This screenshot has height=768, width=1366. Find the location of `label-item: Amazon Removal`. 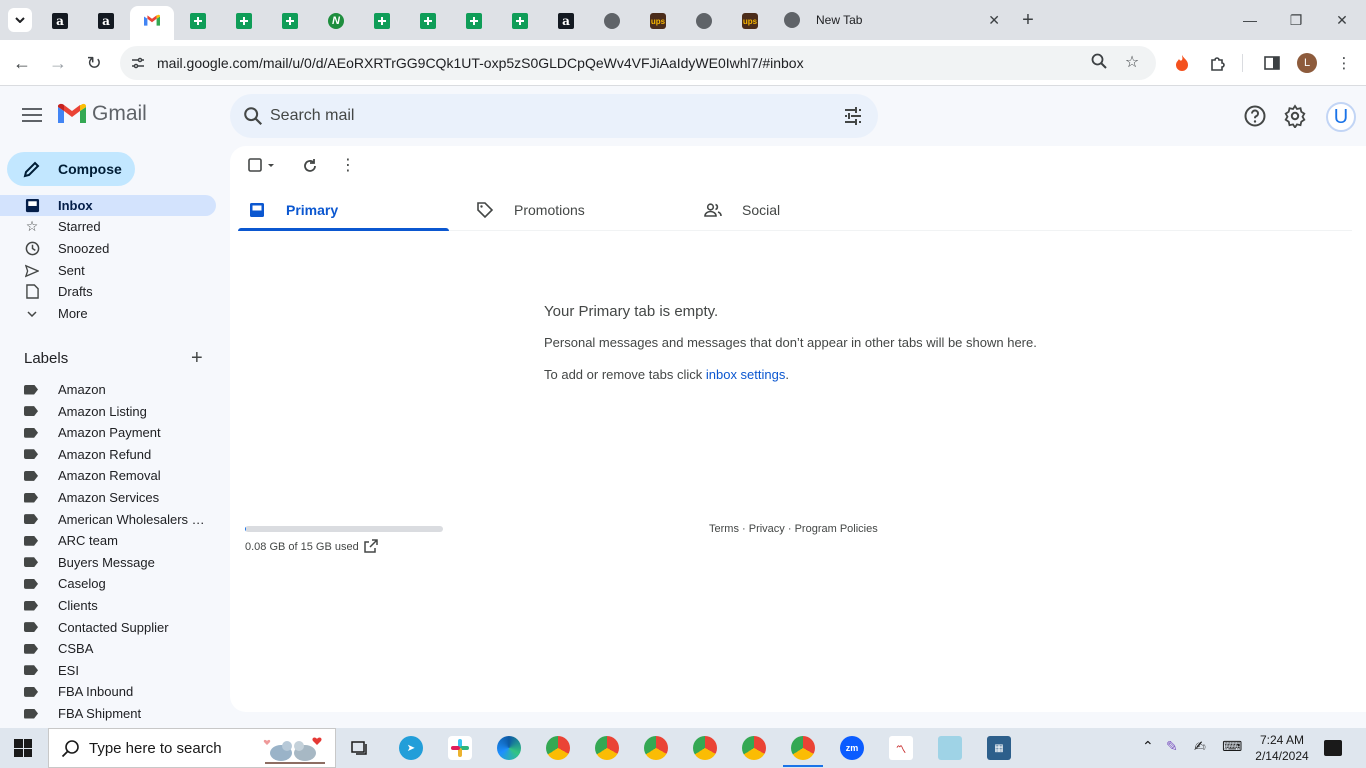

label-item: Amazon Removal is located at coordinates (117, 475).